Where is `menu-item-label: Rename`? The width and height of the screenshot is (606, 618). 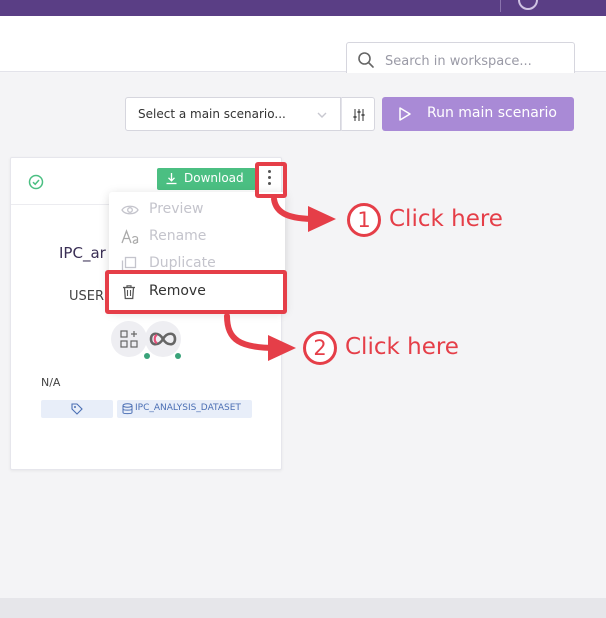
menu-item-label: Rename is located at coordinates (178, 236).